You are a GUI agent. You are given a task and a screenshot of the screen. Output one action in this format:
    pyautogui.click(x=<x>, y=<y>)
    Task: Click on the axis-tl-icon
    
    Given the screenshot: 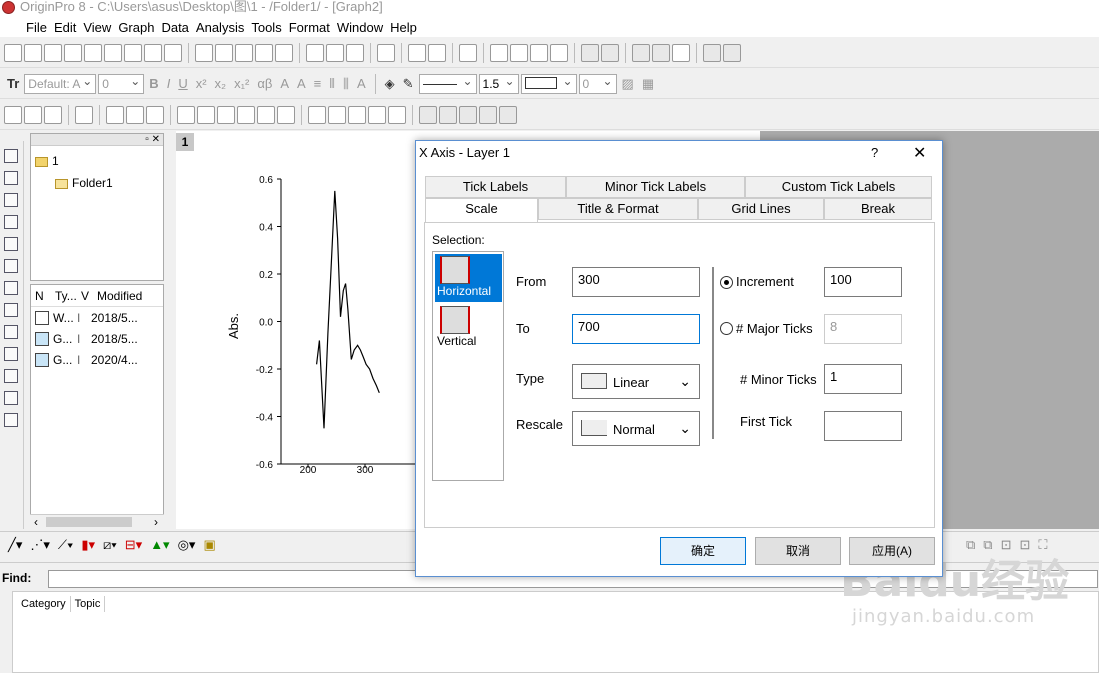 What is the action you would take?
    pyautogui.click(x=266, y=114)
    